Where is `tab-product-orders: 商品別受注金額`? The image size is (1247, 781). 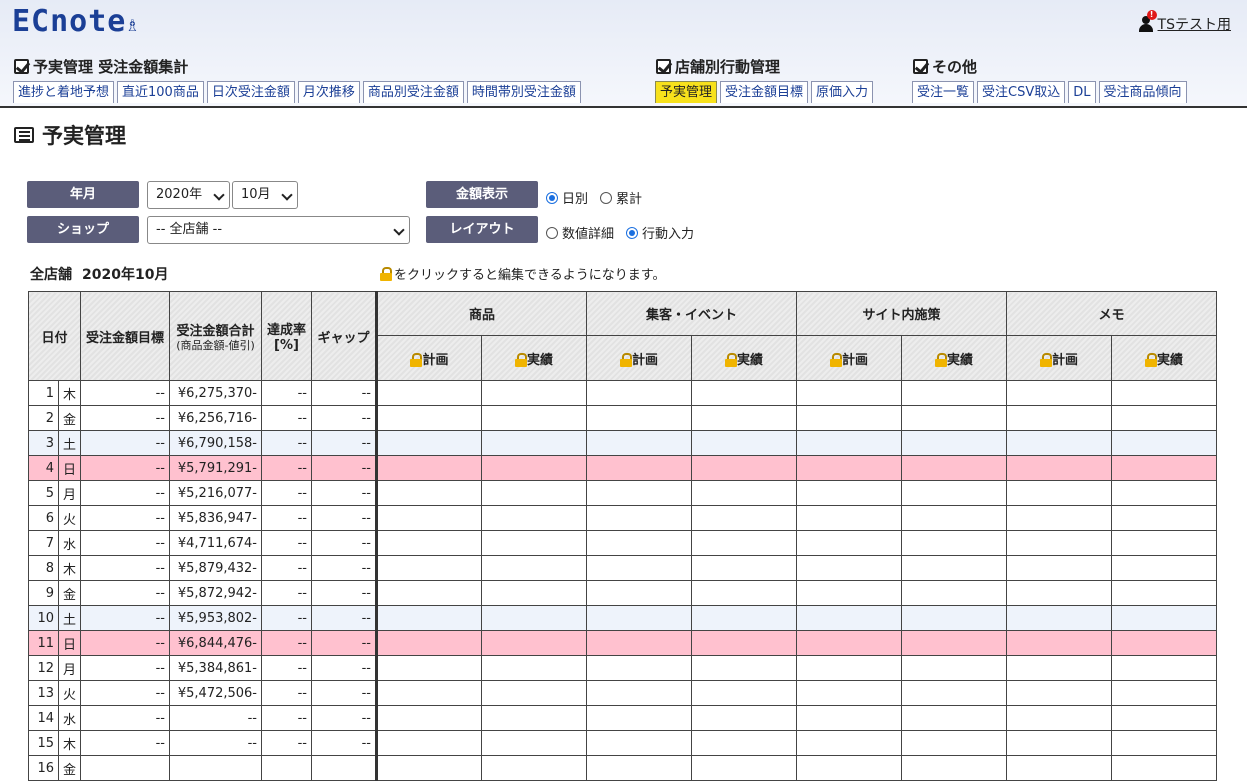
tab-product-orders: 商品別受注金額 is located at coordinates (413, 92).